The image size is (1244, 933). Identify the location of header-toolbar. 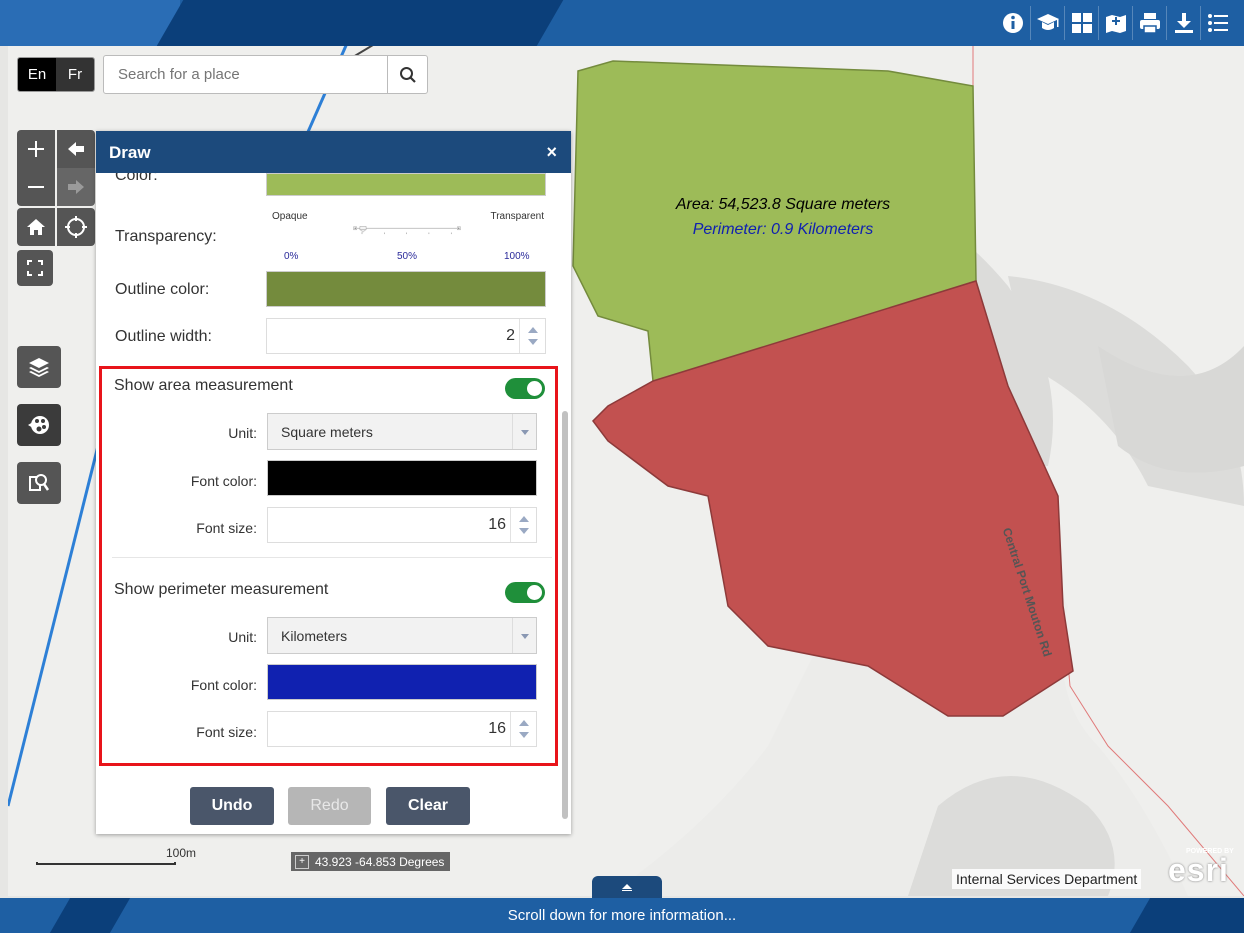
(1115, 23).